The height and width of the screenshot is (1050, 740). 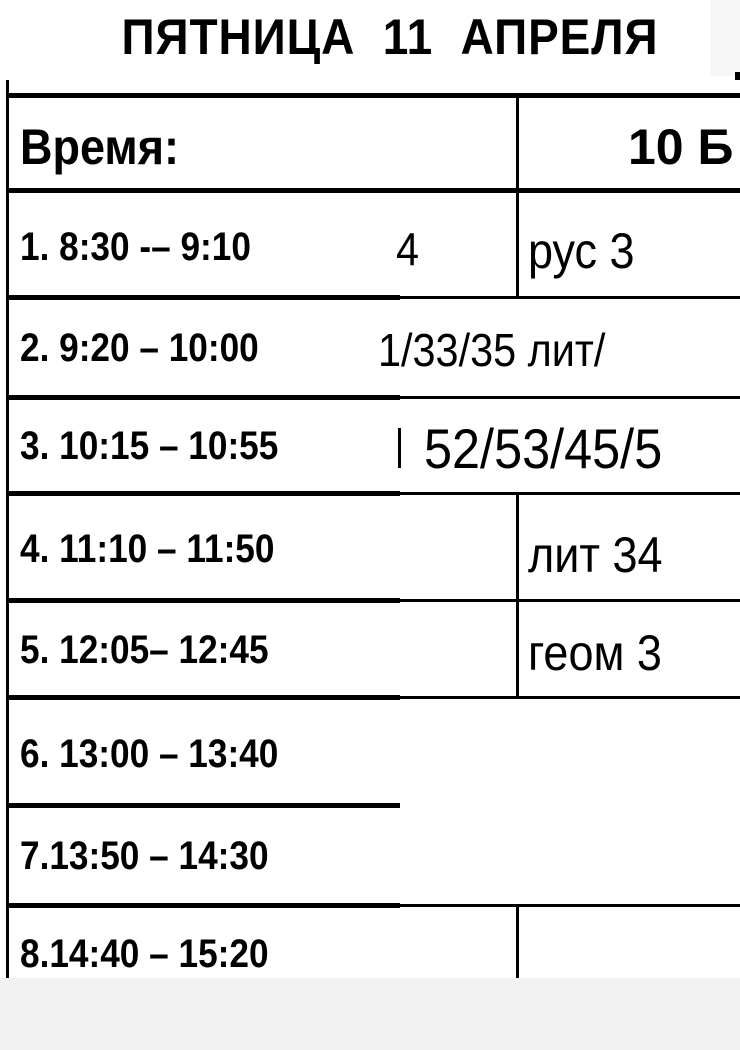 What do you see at coordinates (149, 754) in the screenshot?
I see `lesson-time: 6. 13:00 – 13:40` at bounding box center [149, 754].